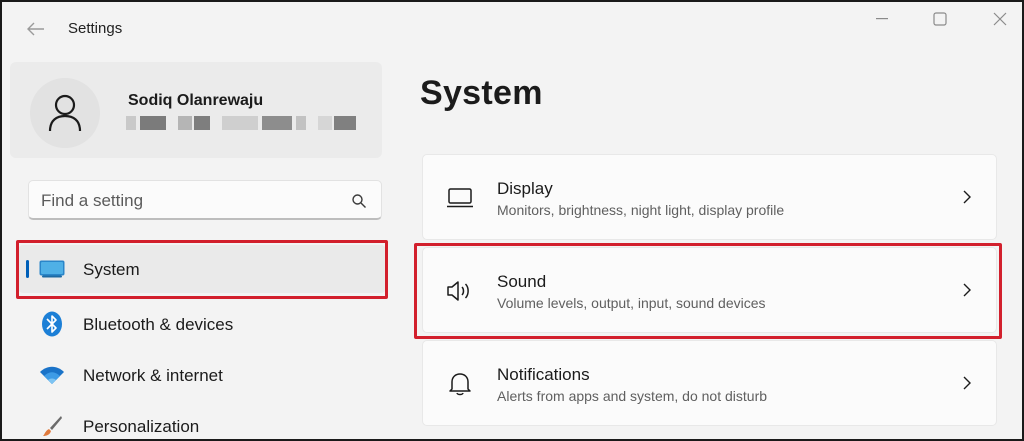 Image resolution: width=1024 pixels, height=441 pixels. What do you see at coordinates (196, 100) in the screenshot?
I see `profile-name: Sodiq Olanrewaju` at bounding box center [196, 100].